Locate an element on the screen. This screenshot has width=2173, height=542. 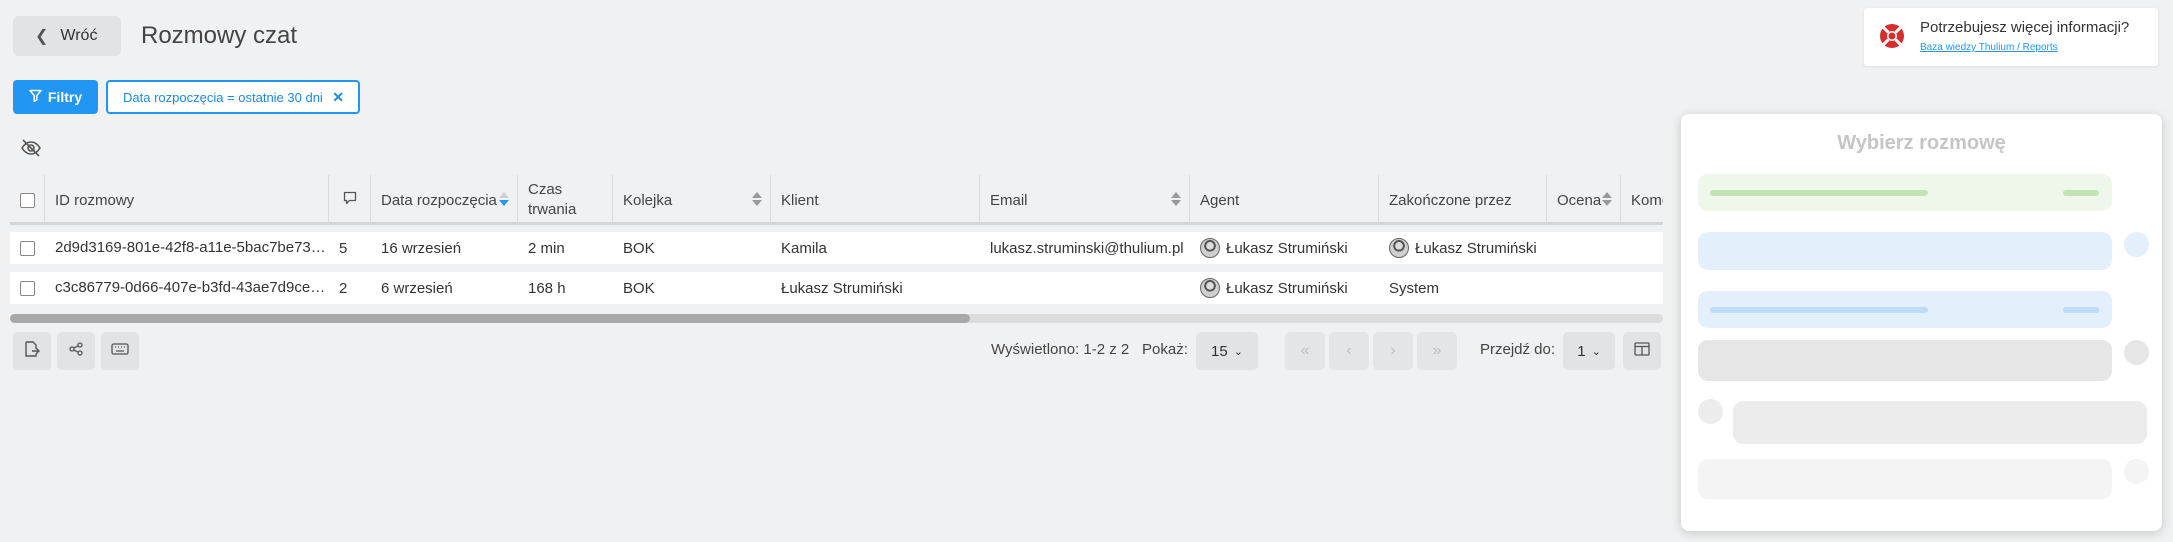
row-client: Łukasz Strumiński is located at coordinates (842, 288).